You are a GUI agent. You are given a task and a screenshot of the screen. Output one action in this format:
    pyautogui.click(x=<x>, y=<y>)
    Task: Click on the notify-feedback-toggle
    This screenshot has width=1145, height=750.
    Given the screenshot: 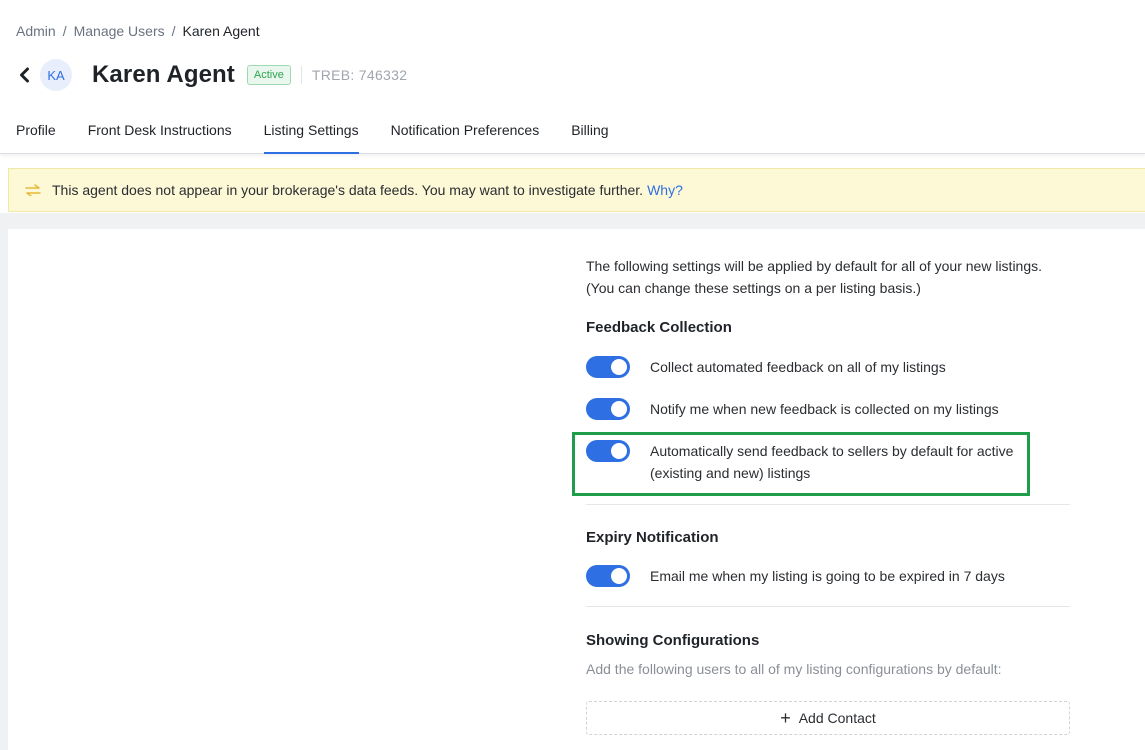 What is the action you would take?
    pyautogui.click(x=608, y=409)
    